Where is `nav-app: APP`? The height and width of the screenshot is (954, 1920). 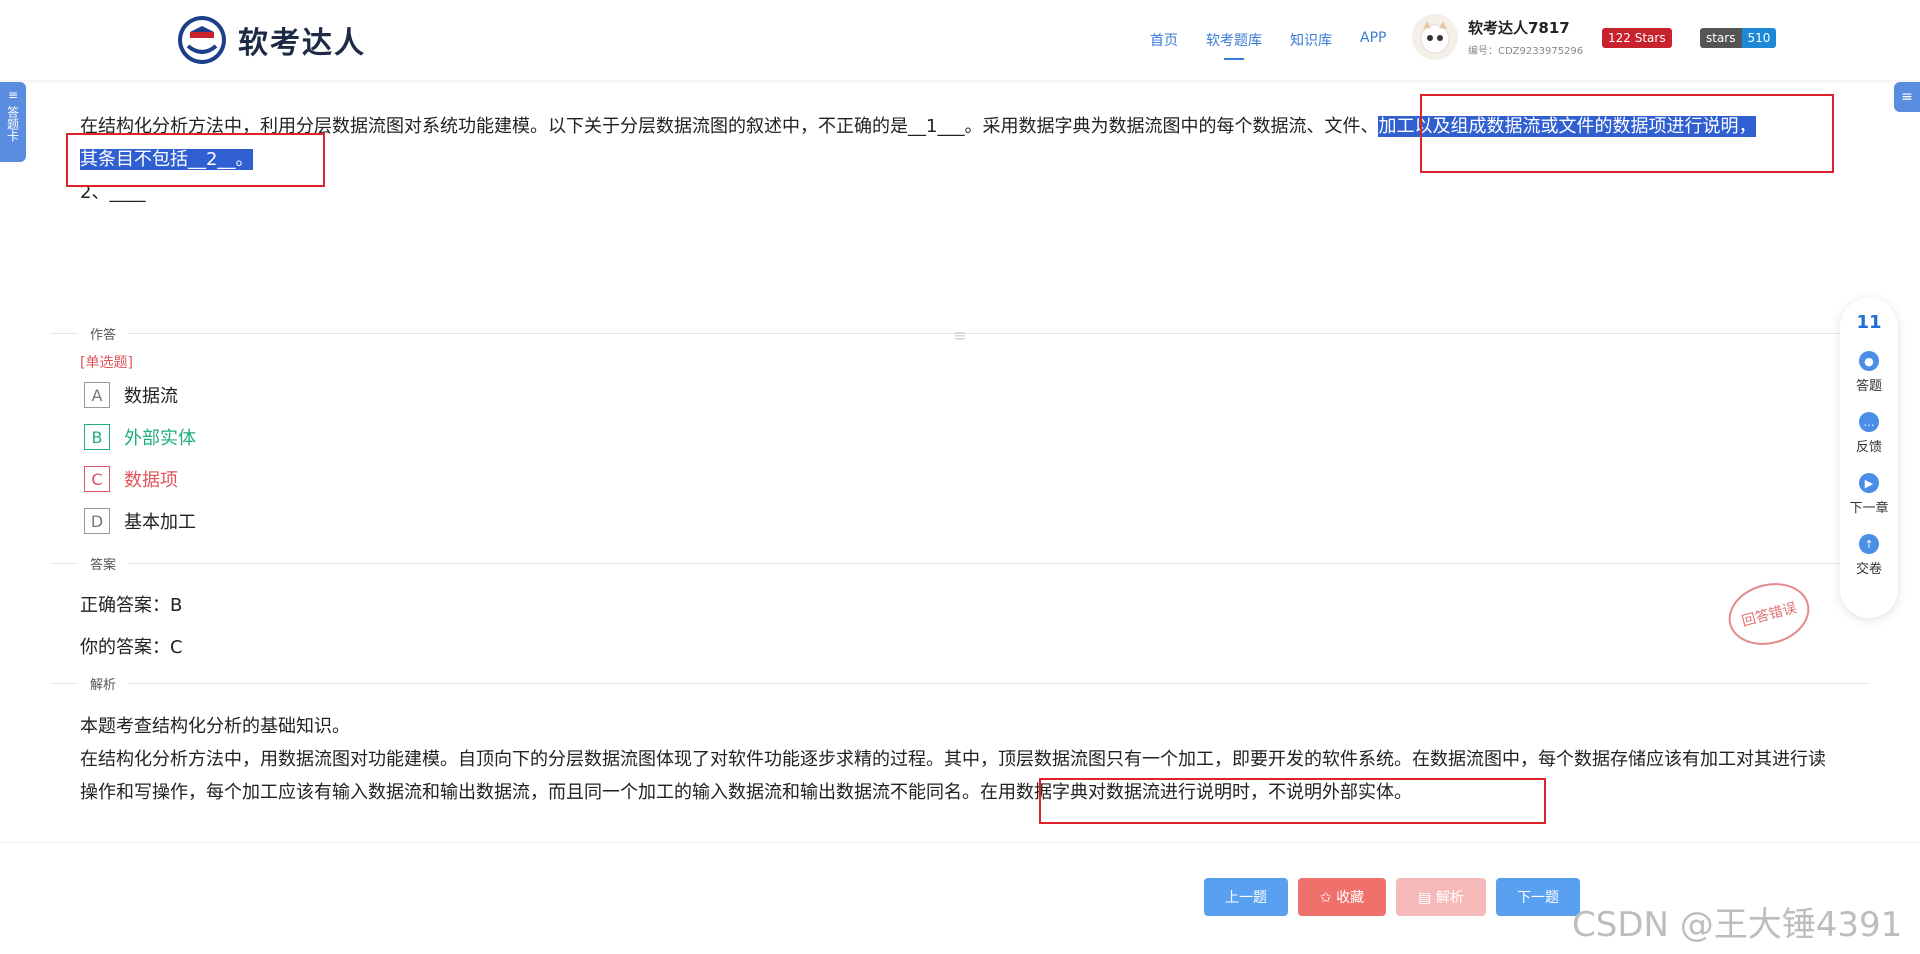
nav-app: APP is located at coordinates (1373, 40).